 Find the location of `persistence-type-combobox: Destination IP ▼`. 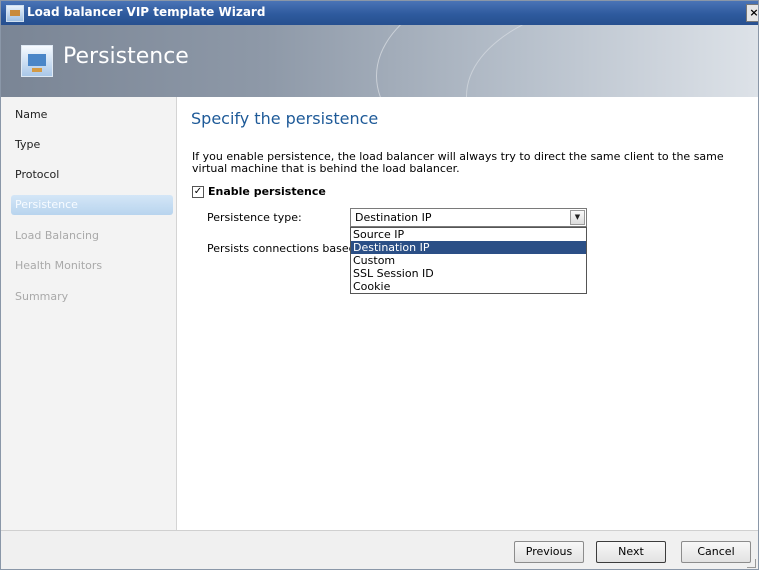

persistence-type-combobox: Destination IP ▼ is located at coordinates (468, 217).